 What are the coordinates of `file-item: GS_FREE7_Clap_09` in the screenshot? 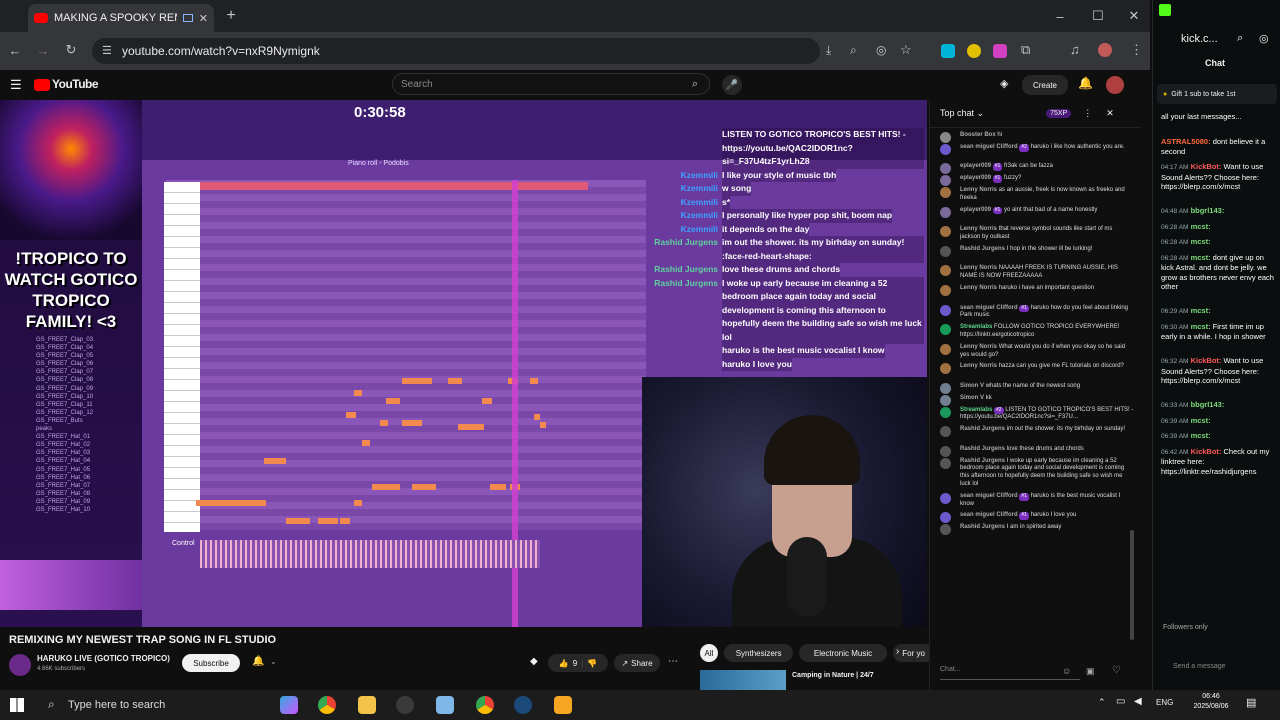 It's located at (86, 389).